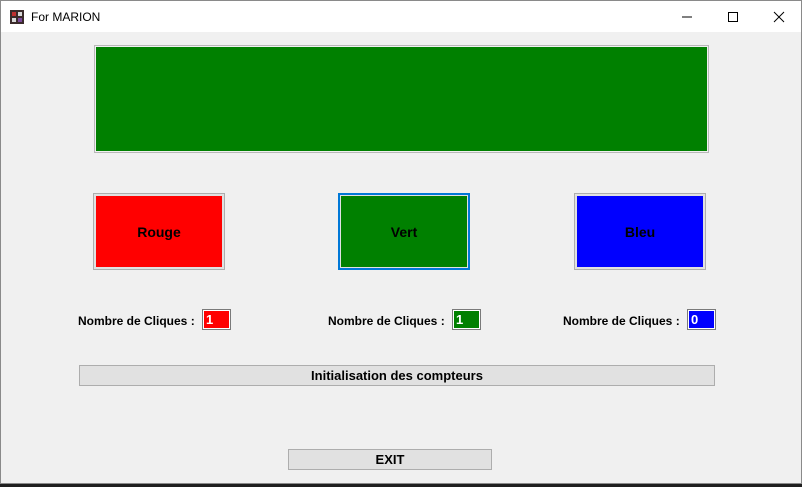 The image size is (802, 487). I want to click on blue-button-label: Bleu, so click(640, 231).